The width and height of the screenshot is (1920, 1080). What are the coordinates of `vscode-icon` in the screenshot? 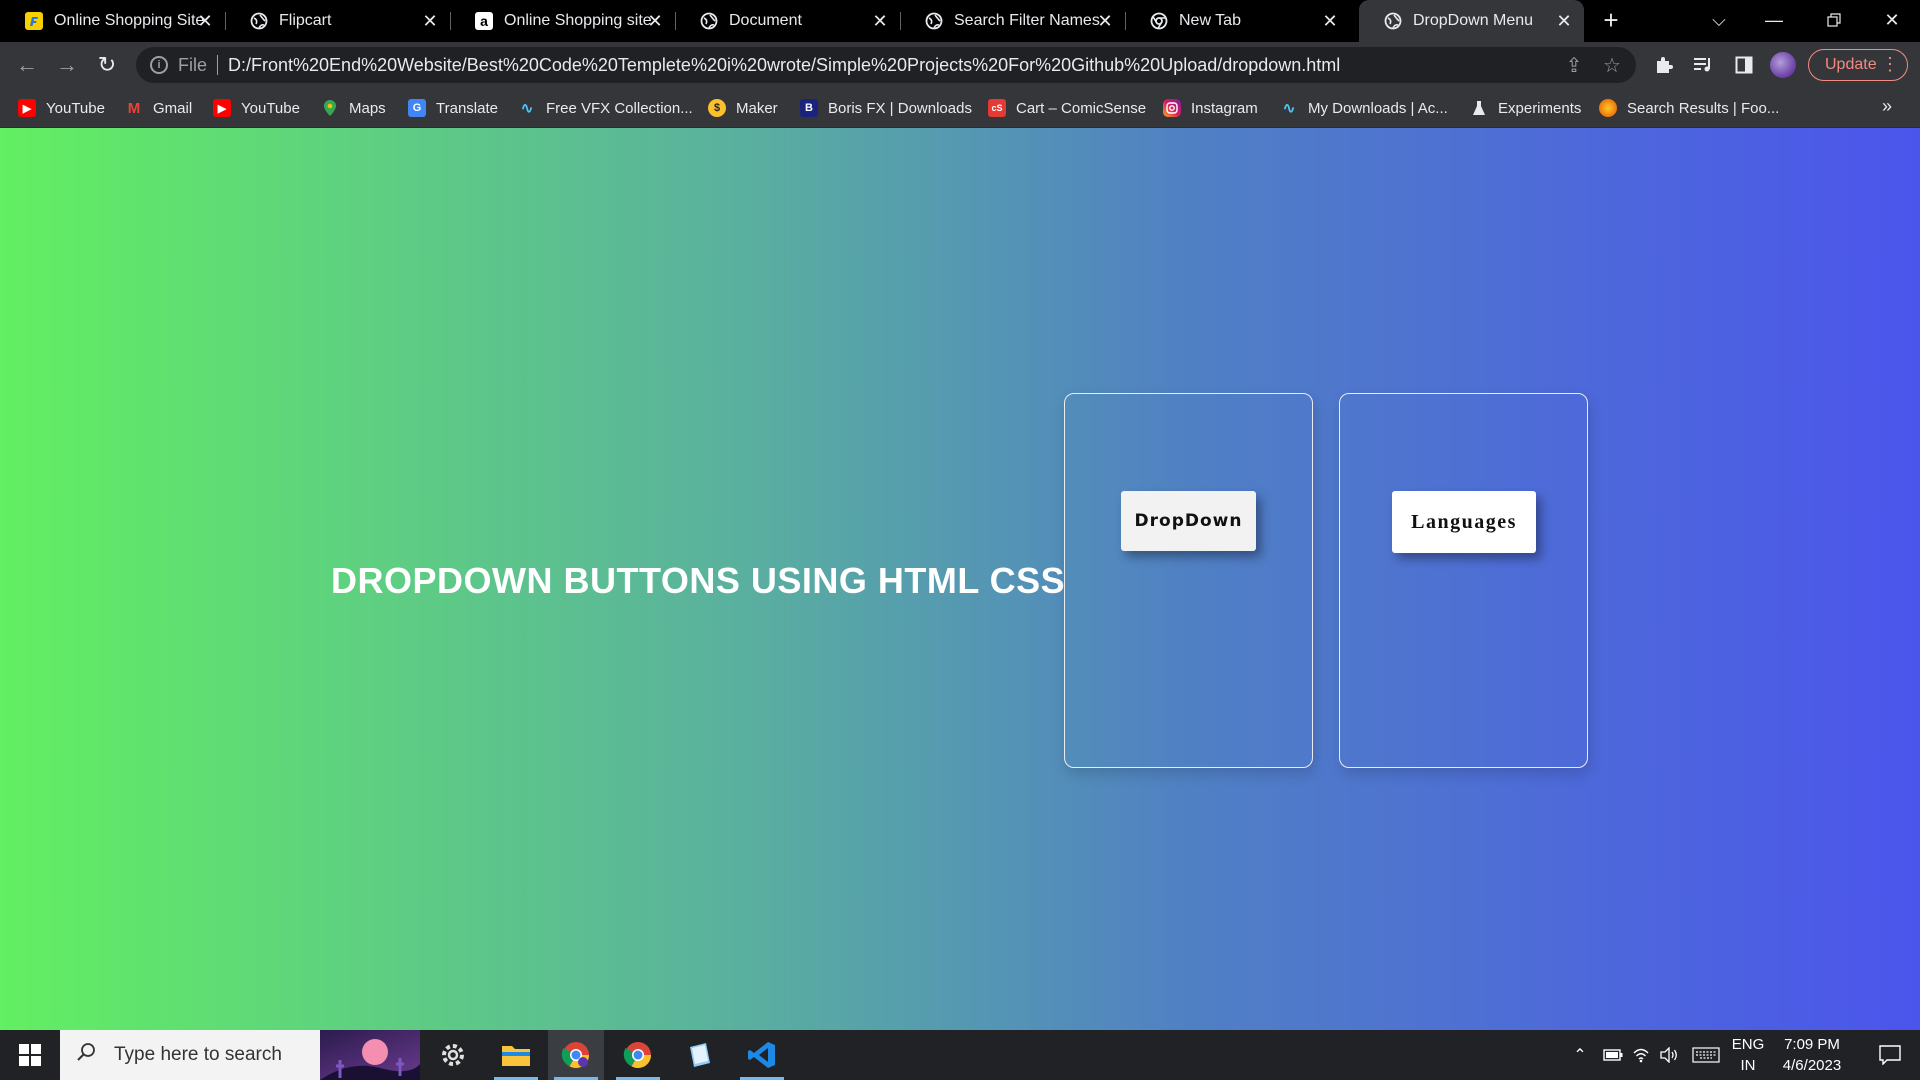 It's located at (761, 1055).